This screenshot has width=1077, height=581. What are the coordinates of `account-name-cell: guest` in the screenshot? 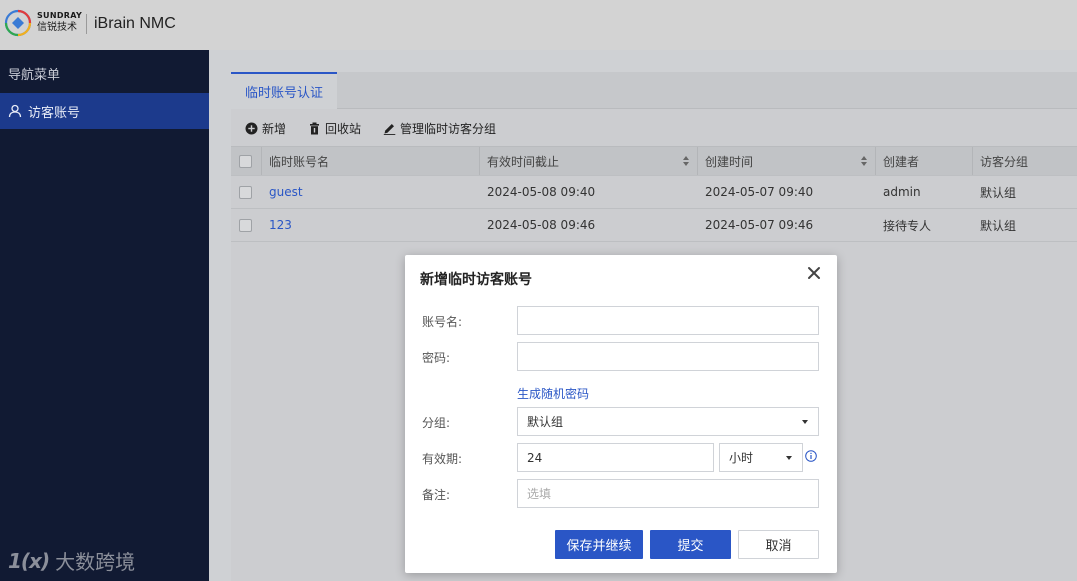 It's located at (286, 192).